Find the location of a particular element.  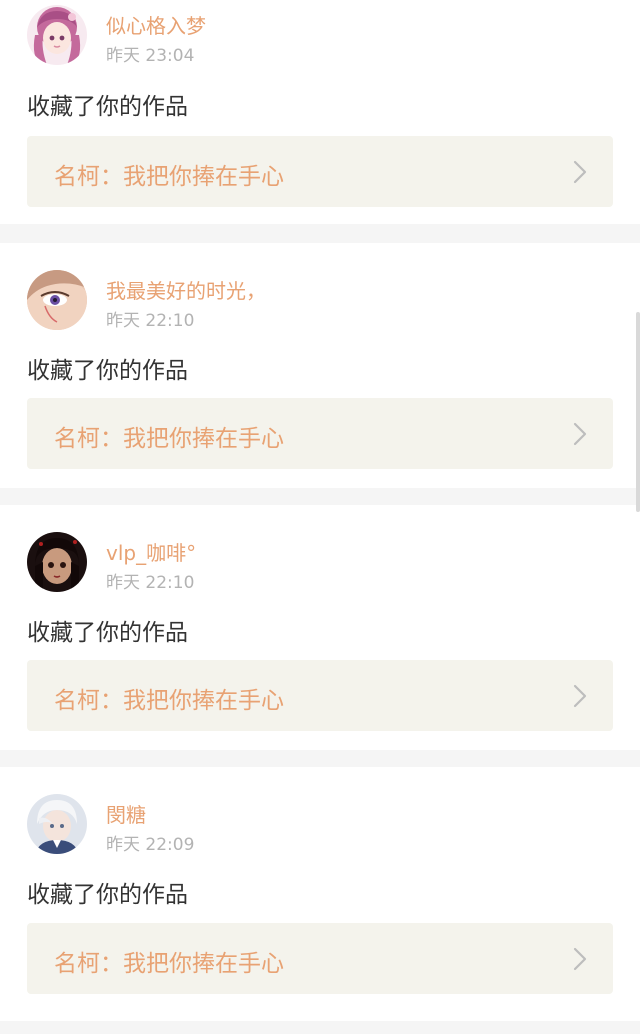

timestamp: 昨天 23:04 is located at coordinates (150, 56).